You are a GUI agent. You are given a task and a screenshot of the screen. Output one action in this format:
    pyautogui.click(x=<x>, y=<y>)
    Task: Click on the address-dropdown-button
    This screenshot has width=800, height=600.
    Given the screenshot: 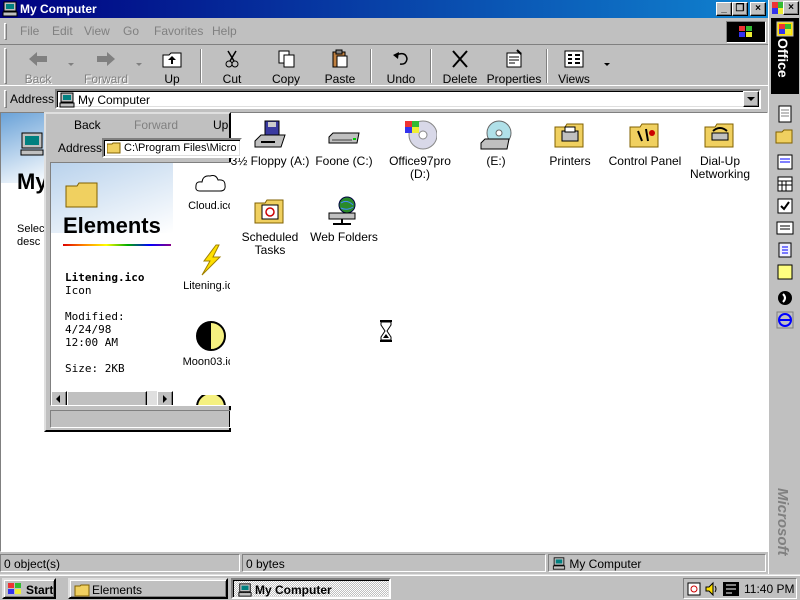 What is the action you would take?
    pyautogui.click(x=751, y=99)
    